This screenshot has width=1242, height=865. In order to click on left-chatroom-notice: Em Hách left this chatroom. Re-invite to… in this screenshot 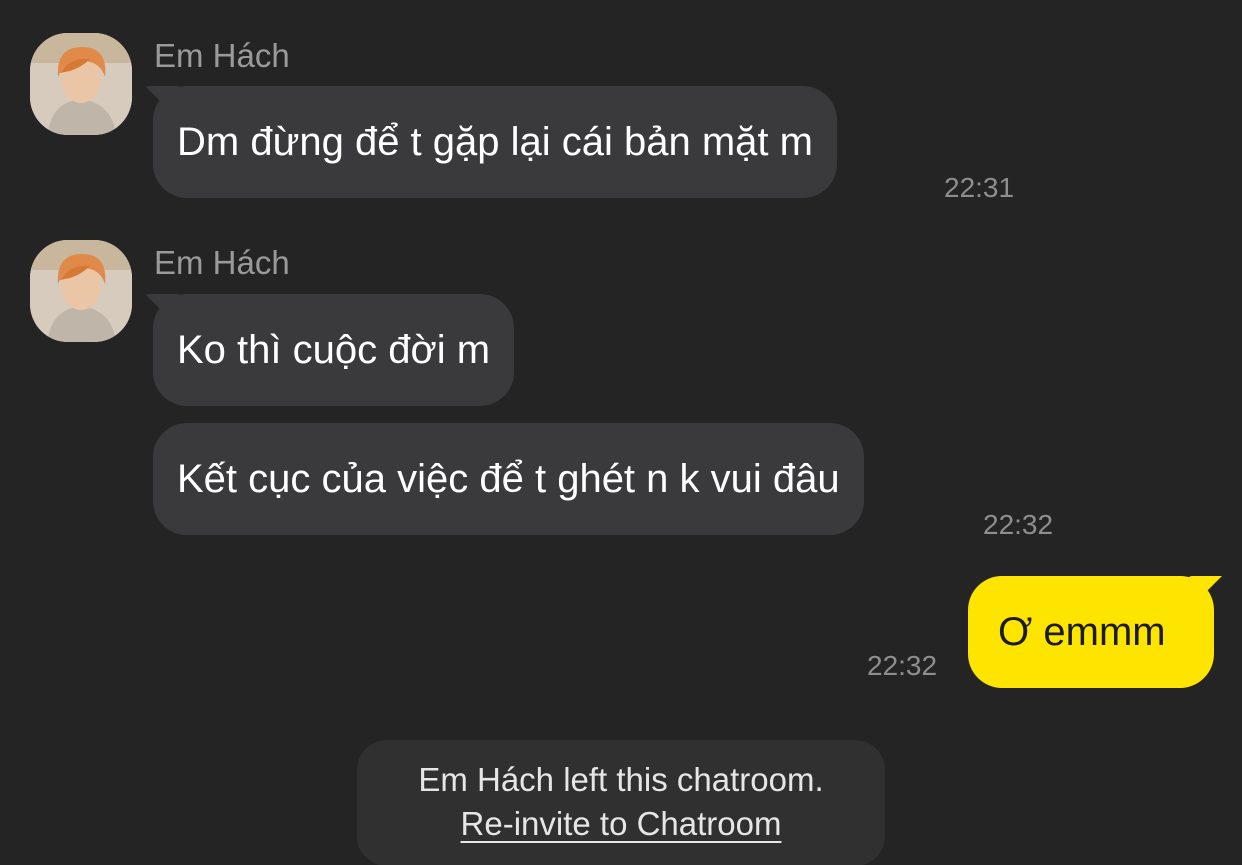, I will do `click(621, 802)`.